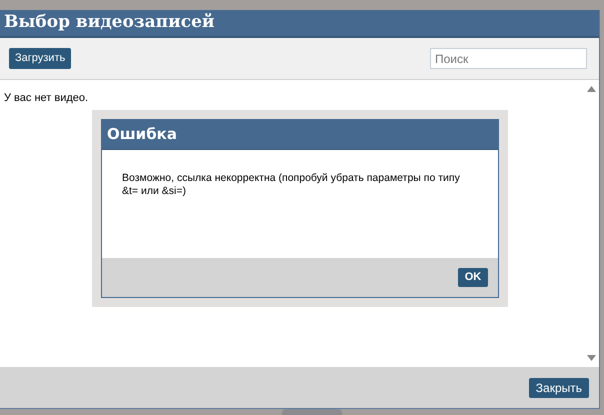 The image size is (604, 415). I want to click on close-button: Закрыть, so click(558, 388).